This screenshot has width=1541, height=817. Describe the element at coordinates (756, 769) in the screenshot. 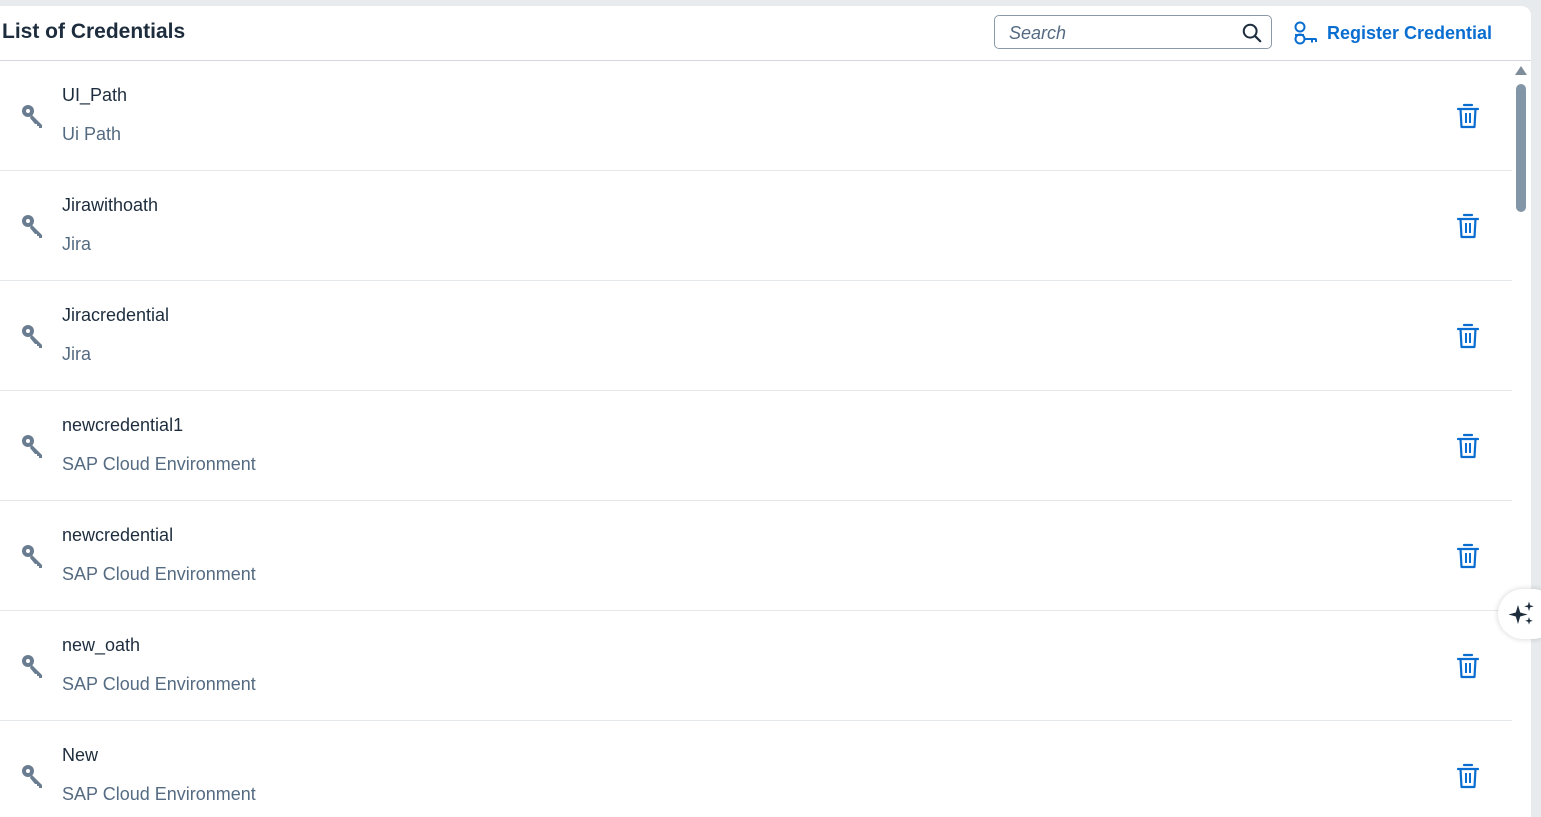

I see `credential-row: New SAP Cloud Environment` at that location.